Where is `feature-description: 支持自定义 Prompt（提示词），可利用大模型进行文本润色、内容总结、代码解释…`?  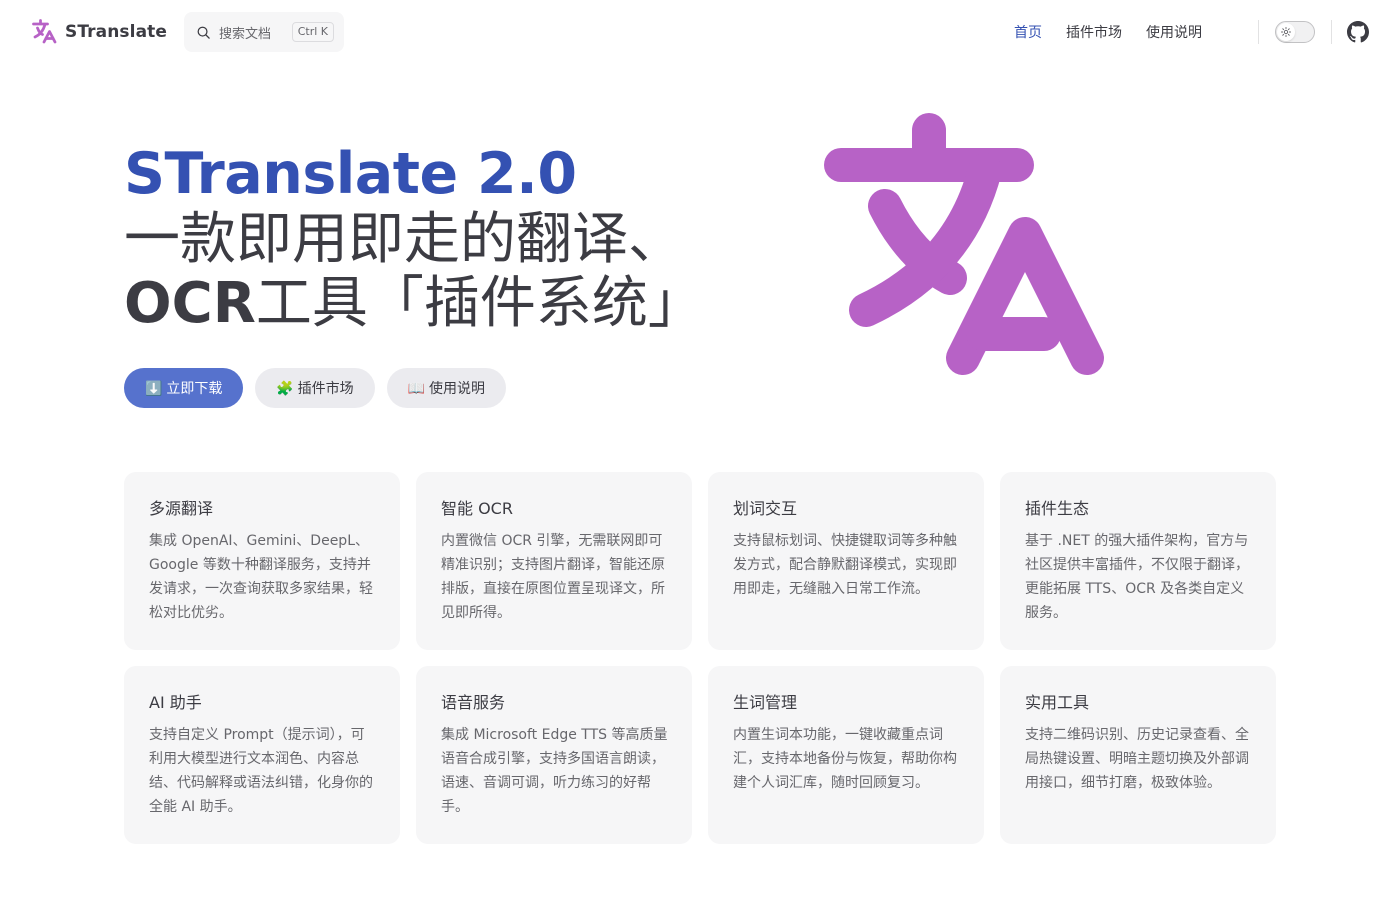
feature-description: 支持自定义 Prompt（提示词），可利用大模型进行文本润色、内容总结、代码解释… is located at coordinates (261, 771).